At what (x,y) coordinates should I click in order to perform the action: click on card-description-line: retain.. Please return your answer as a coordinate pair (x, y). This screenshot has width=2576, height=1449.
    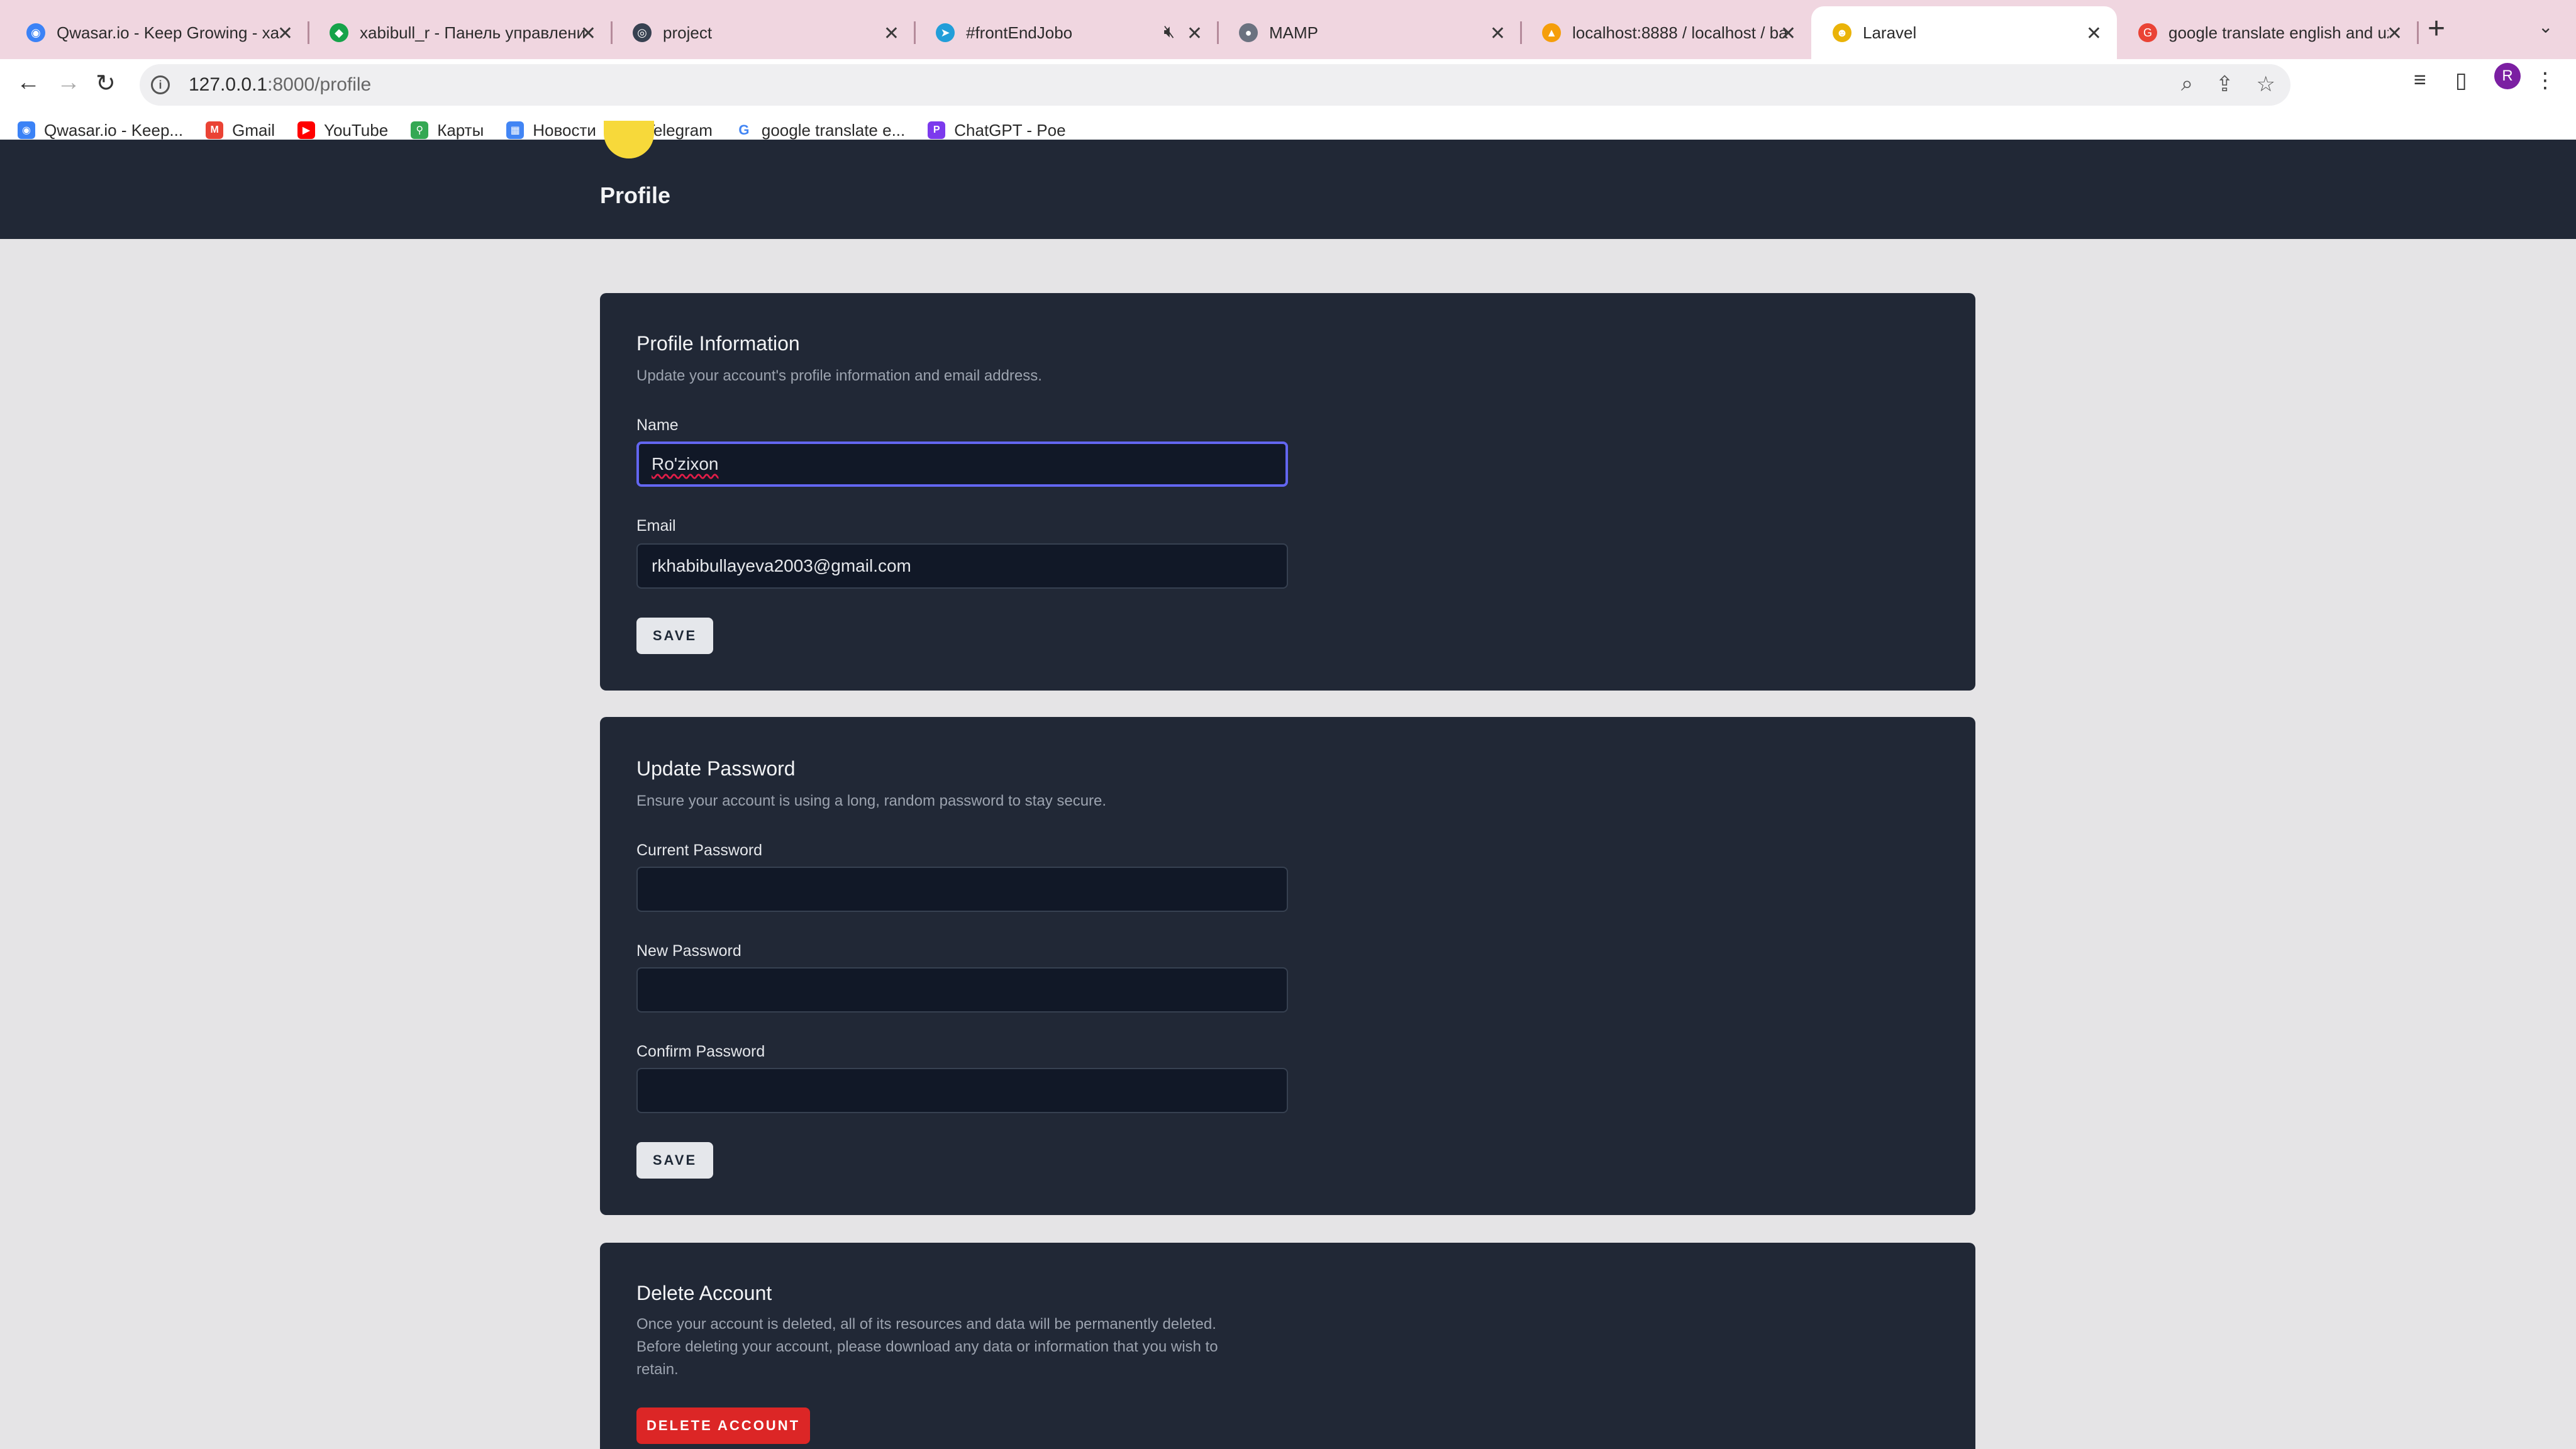
    Looking at the image, I should click on (657, 1369).